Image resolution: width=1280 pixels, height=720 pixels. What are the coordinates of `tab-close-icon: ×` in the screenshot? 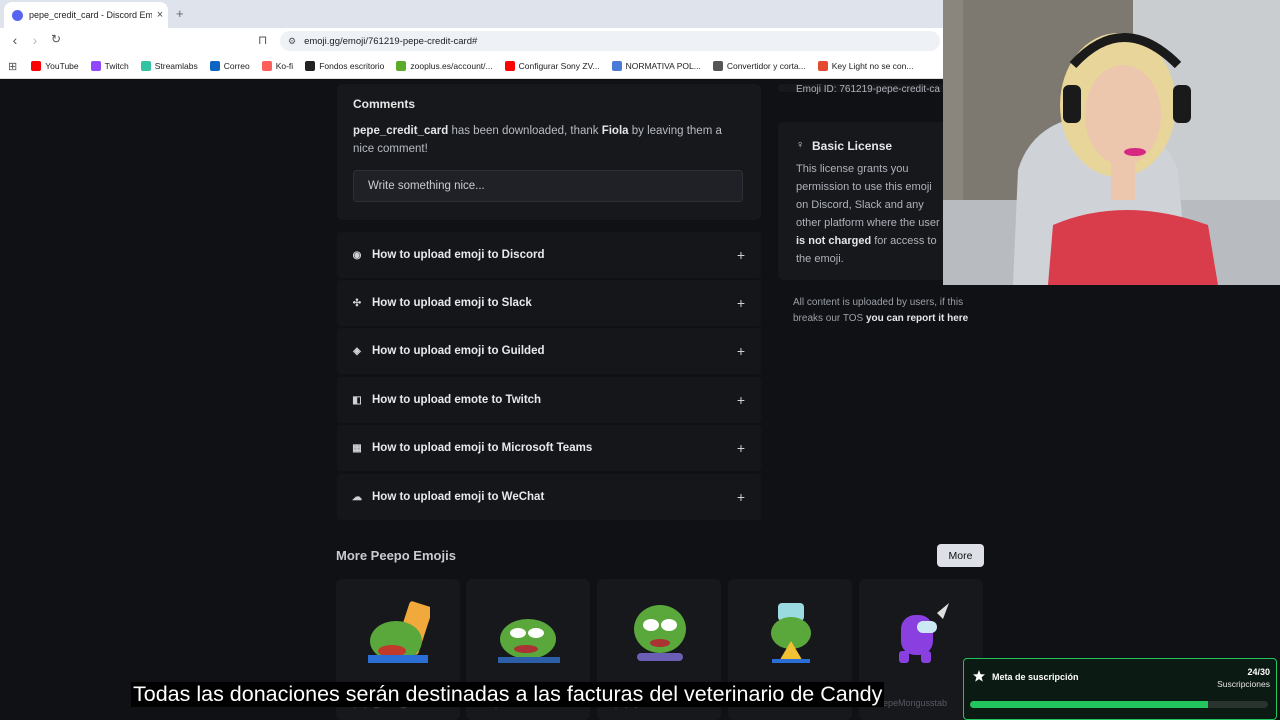 It's located at (160, 15).